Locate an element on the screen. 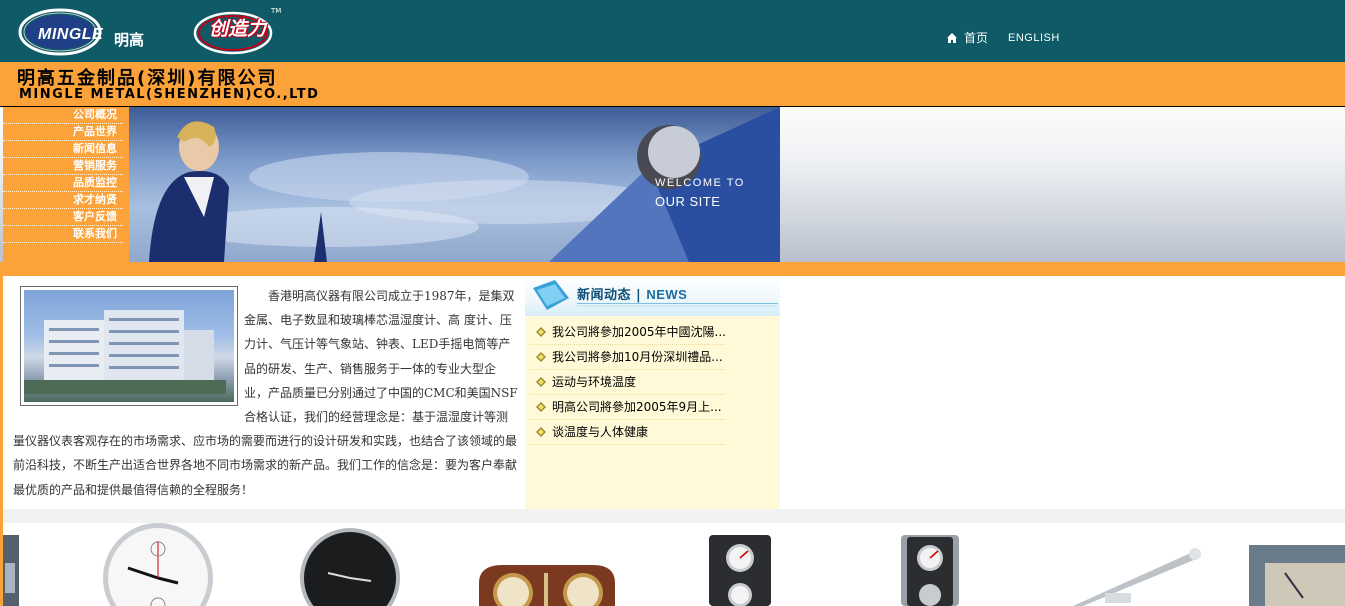 Image resolution: width=1345 pixels, height=606 pixels. logo2-text: 创造力 is located at coordinates (238, 29).